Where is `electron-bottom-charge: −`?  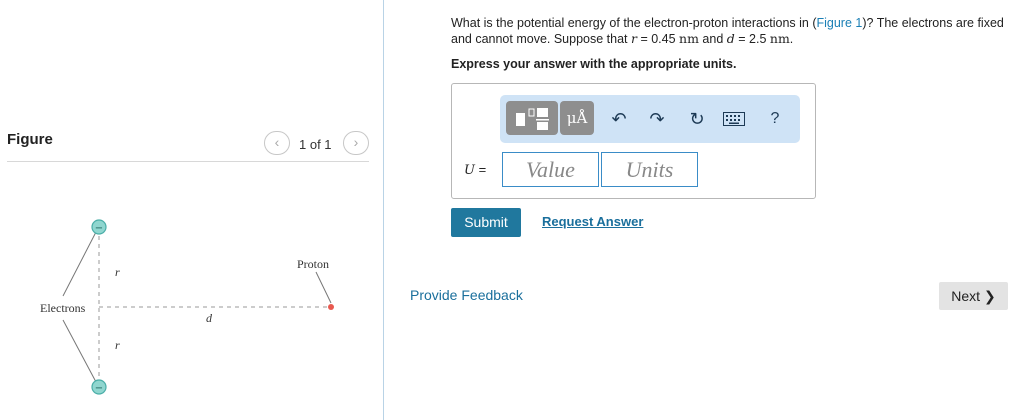
electron-bottom-charge: − is located at coordinates (99, 388).